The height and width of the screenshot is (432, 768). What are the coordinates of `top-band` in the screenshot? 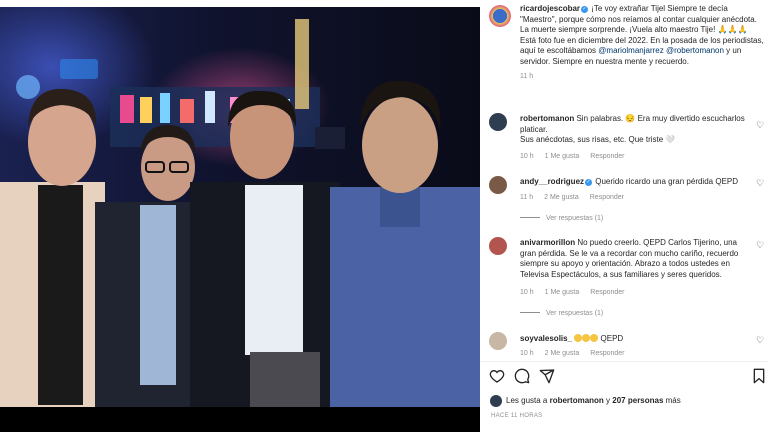 It's located at (240, 3).